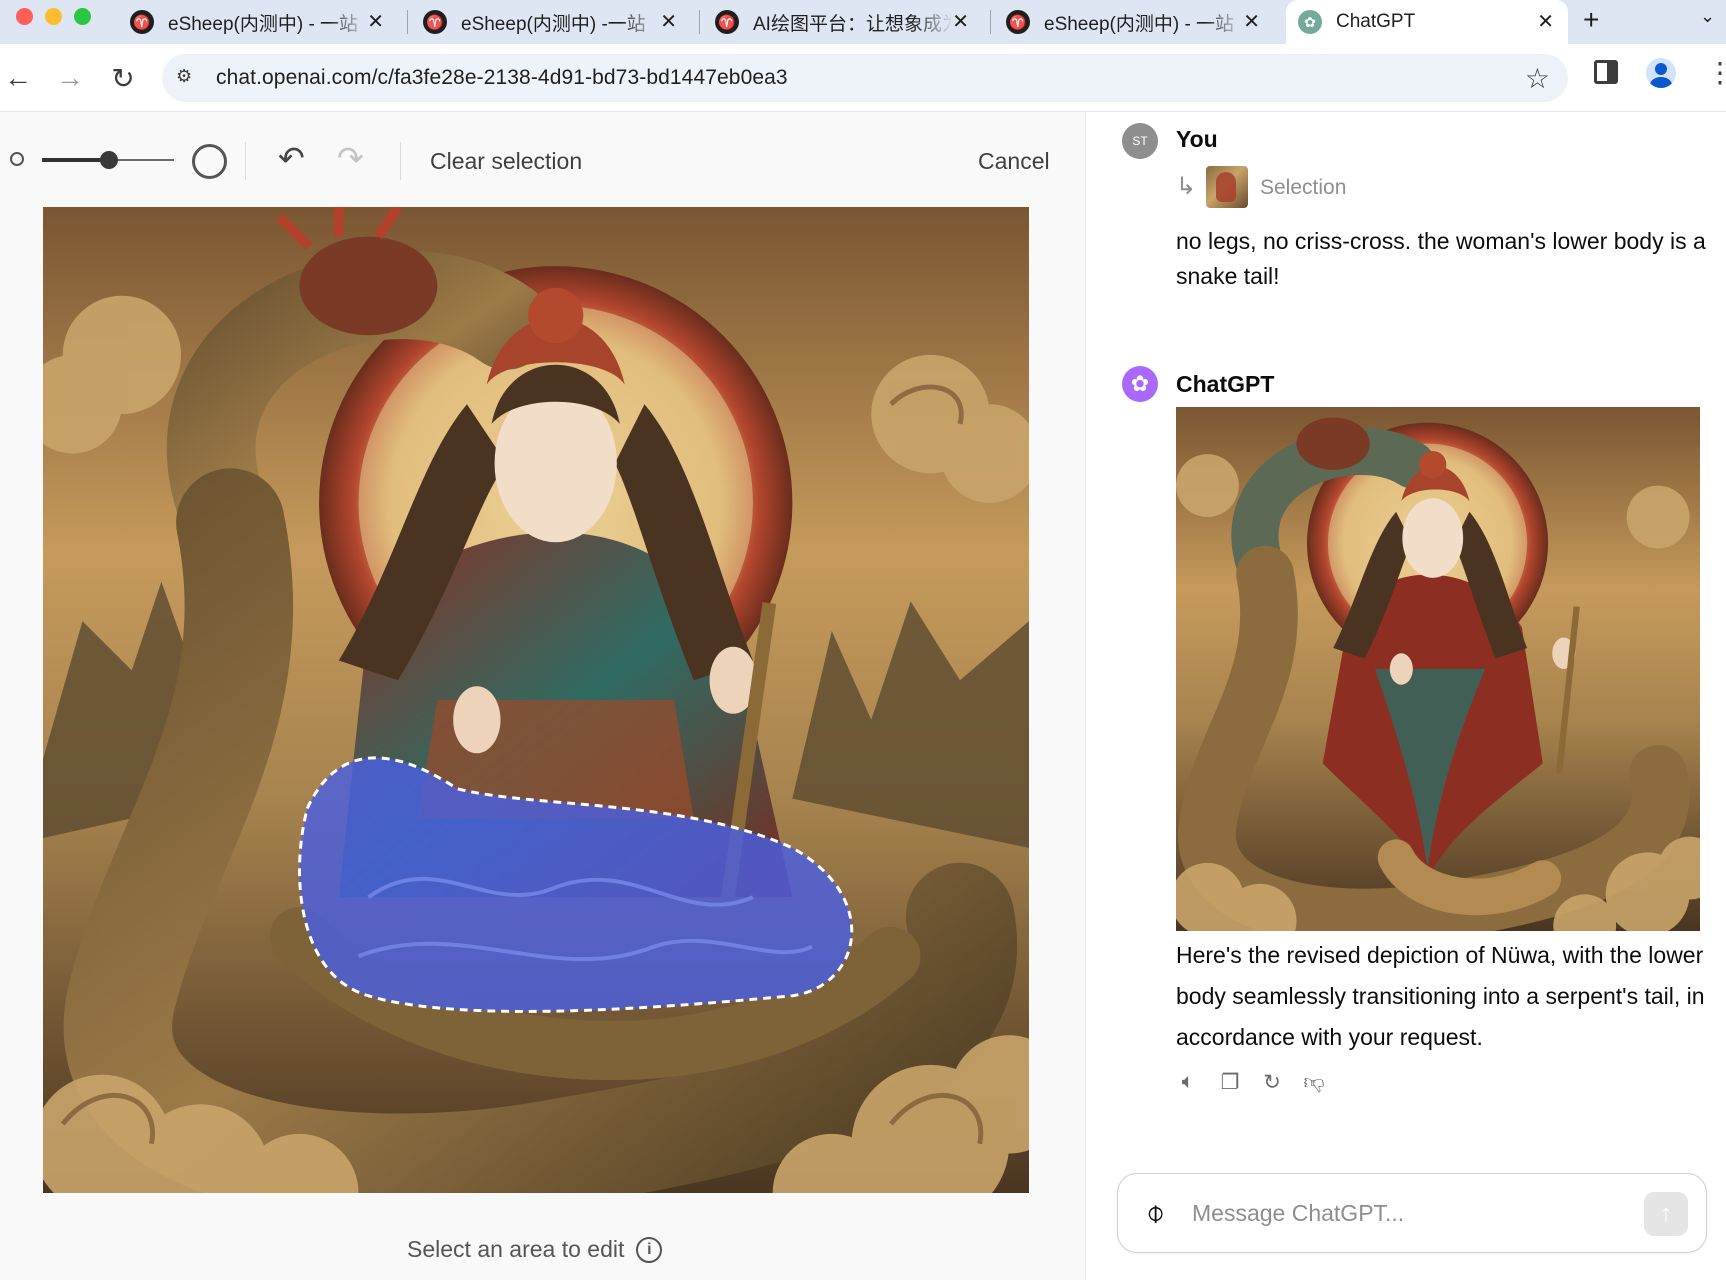  I want to click on chatgpt-logo-icon: ✿, so click(1140, 384).